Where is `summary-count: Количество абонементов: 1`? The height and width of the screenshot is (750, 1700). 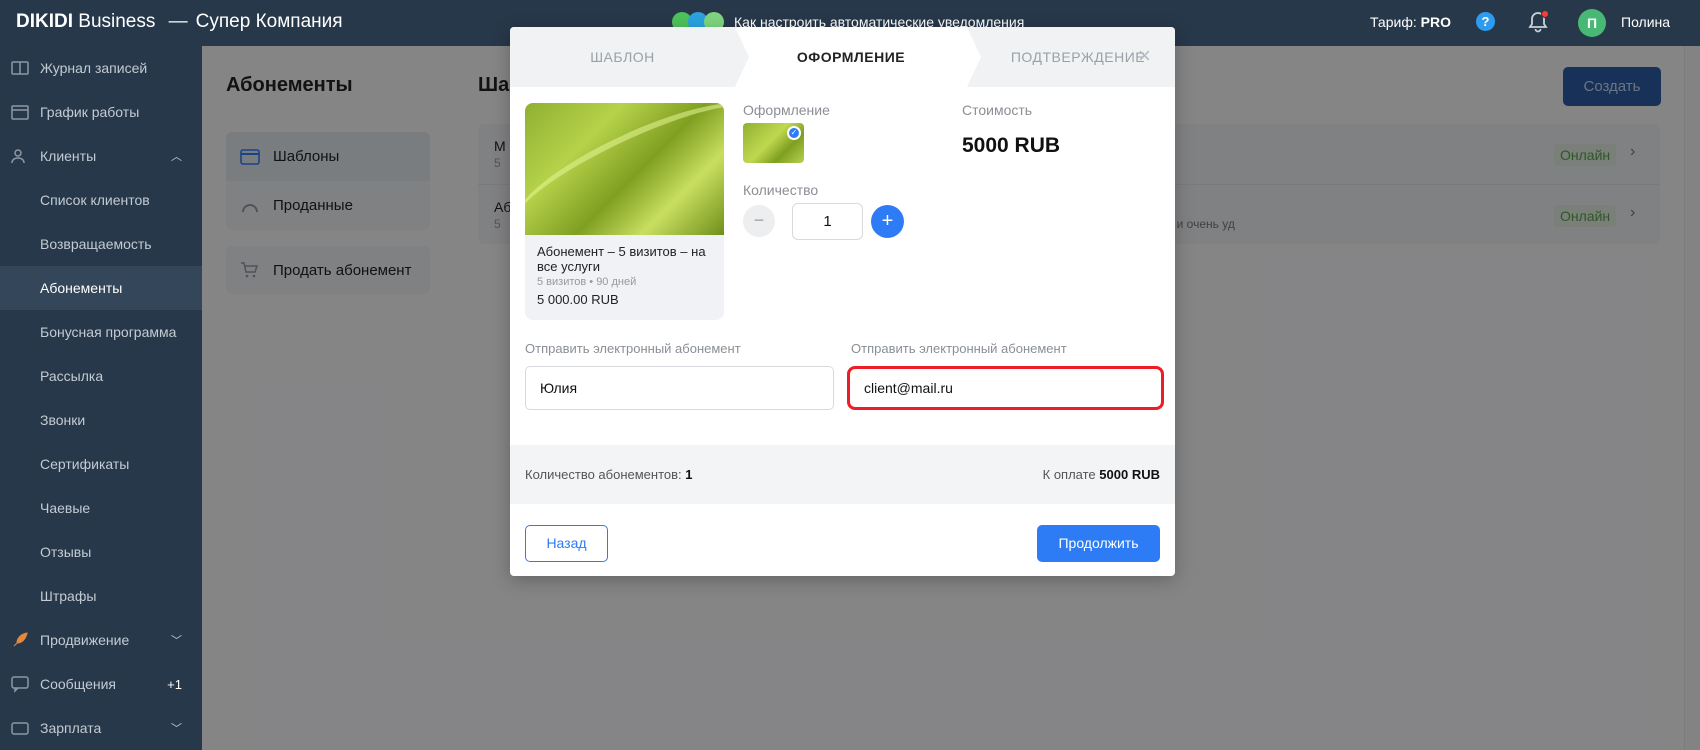
summary-count: Количество абонементов: 1 is located at coordinates (609, 474).